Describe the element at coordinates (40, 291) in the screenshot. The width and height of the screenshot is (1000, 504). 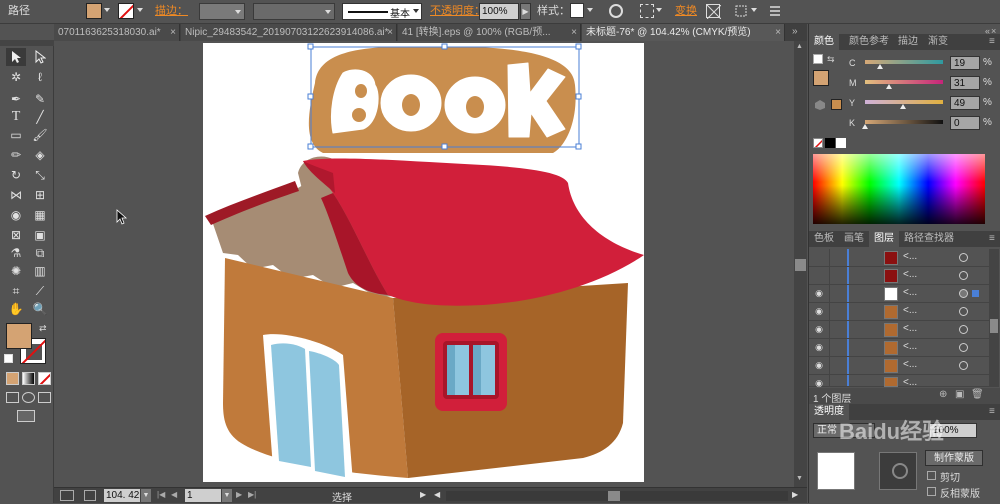
I see `slice-tool-icon: ⟋` at that location.